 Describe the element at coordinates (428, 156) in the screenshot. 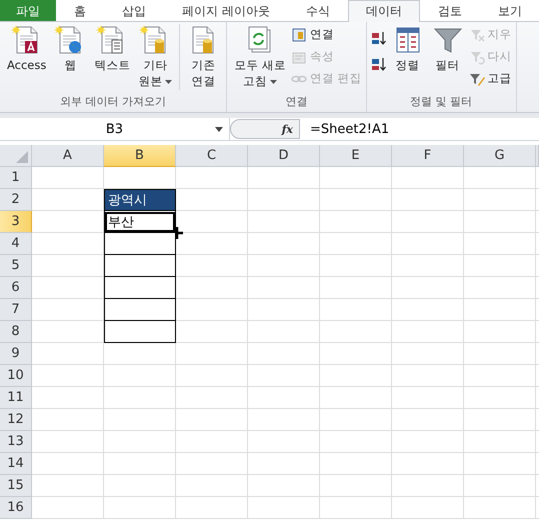

I see `column-header: F` at that location.